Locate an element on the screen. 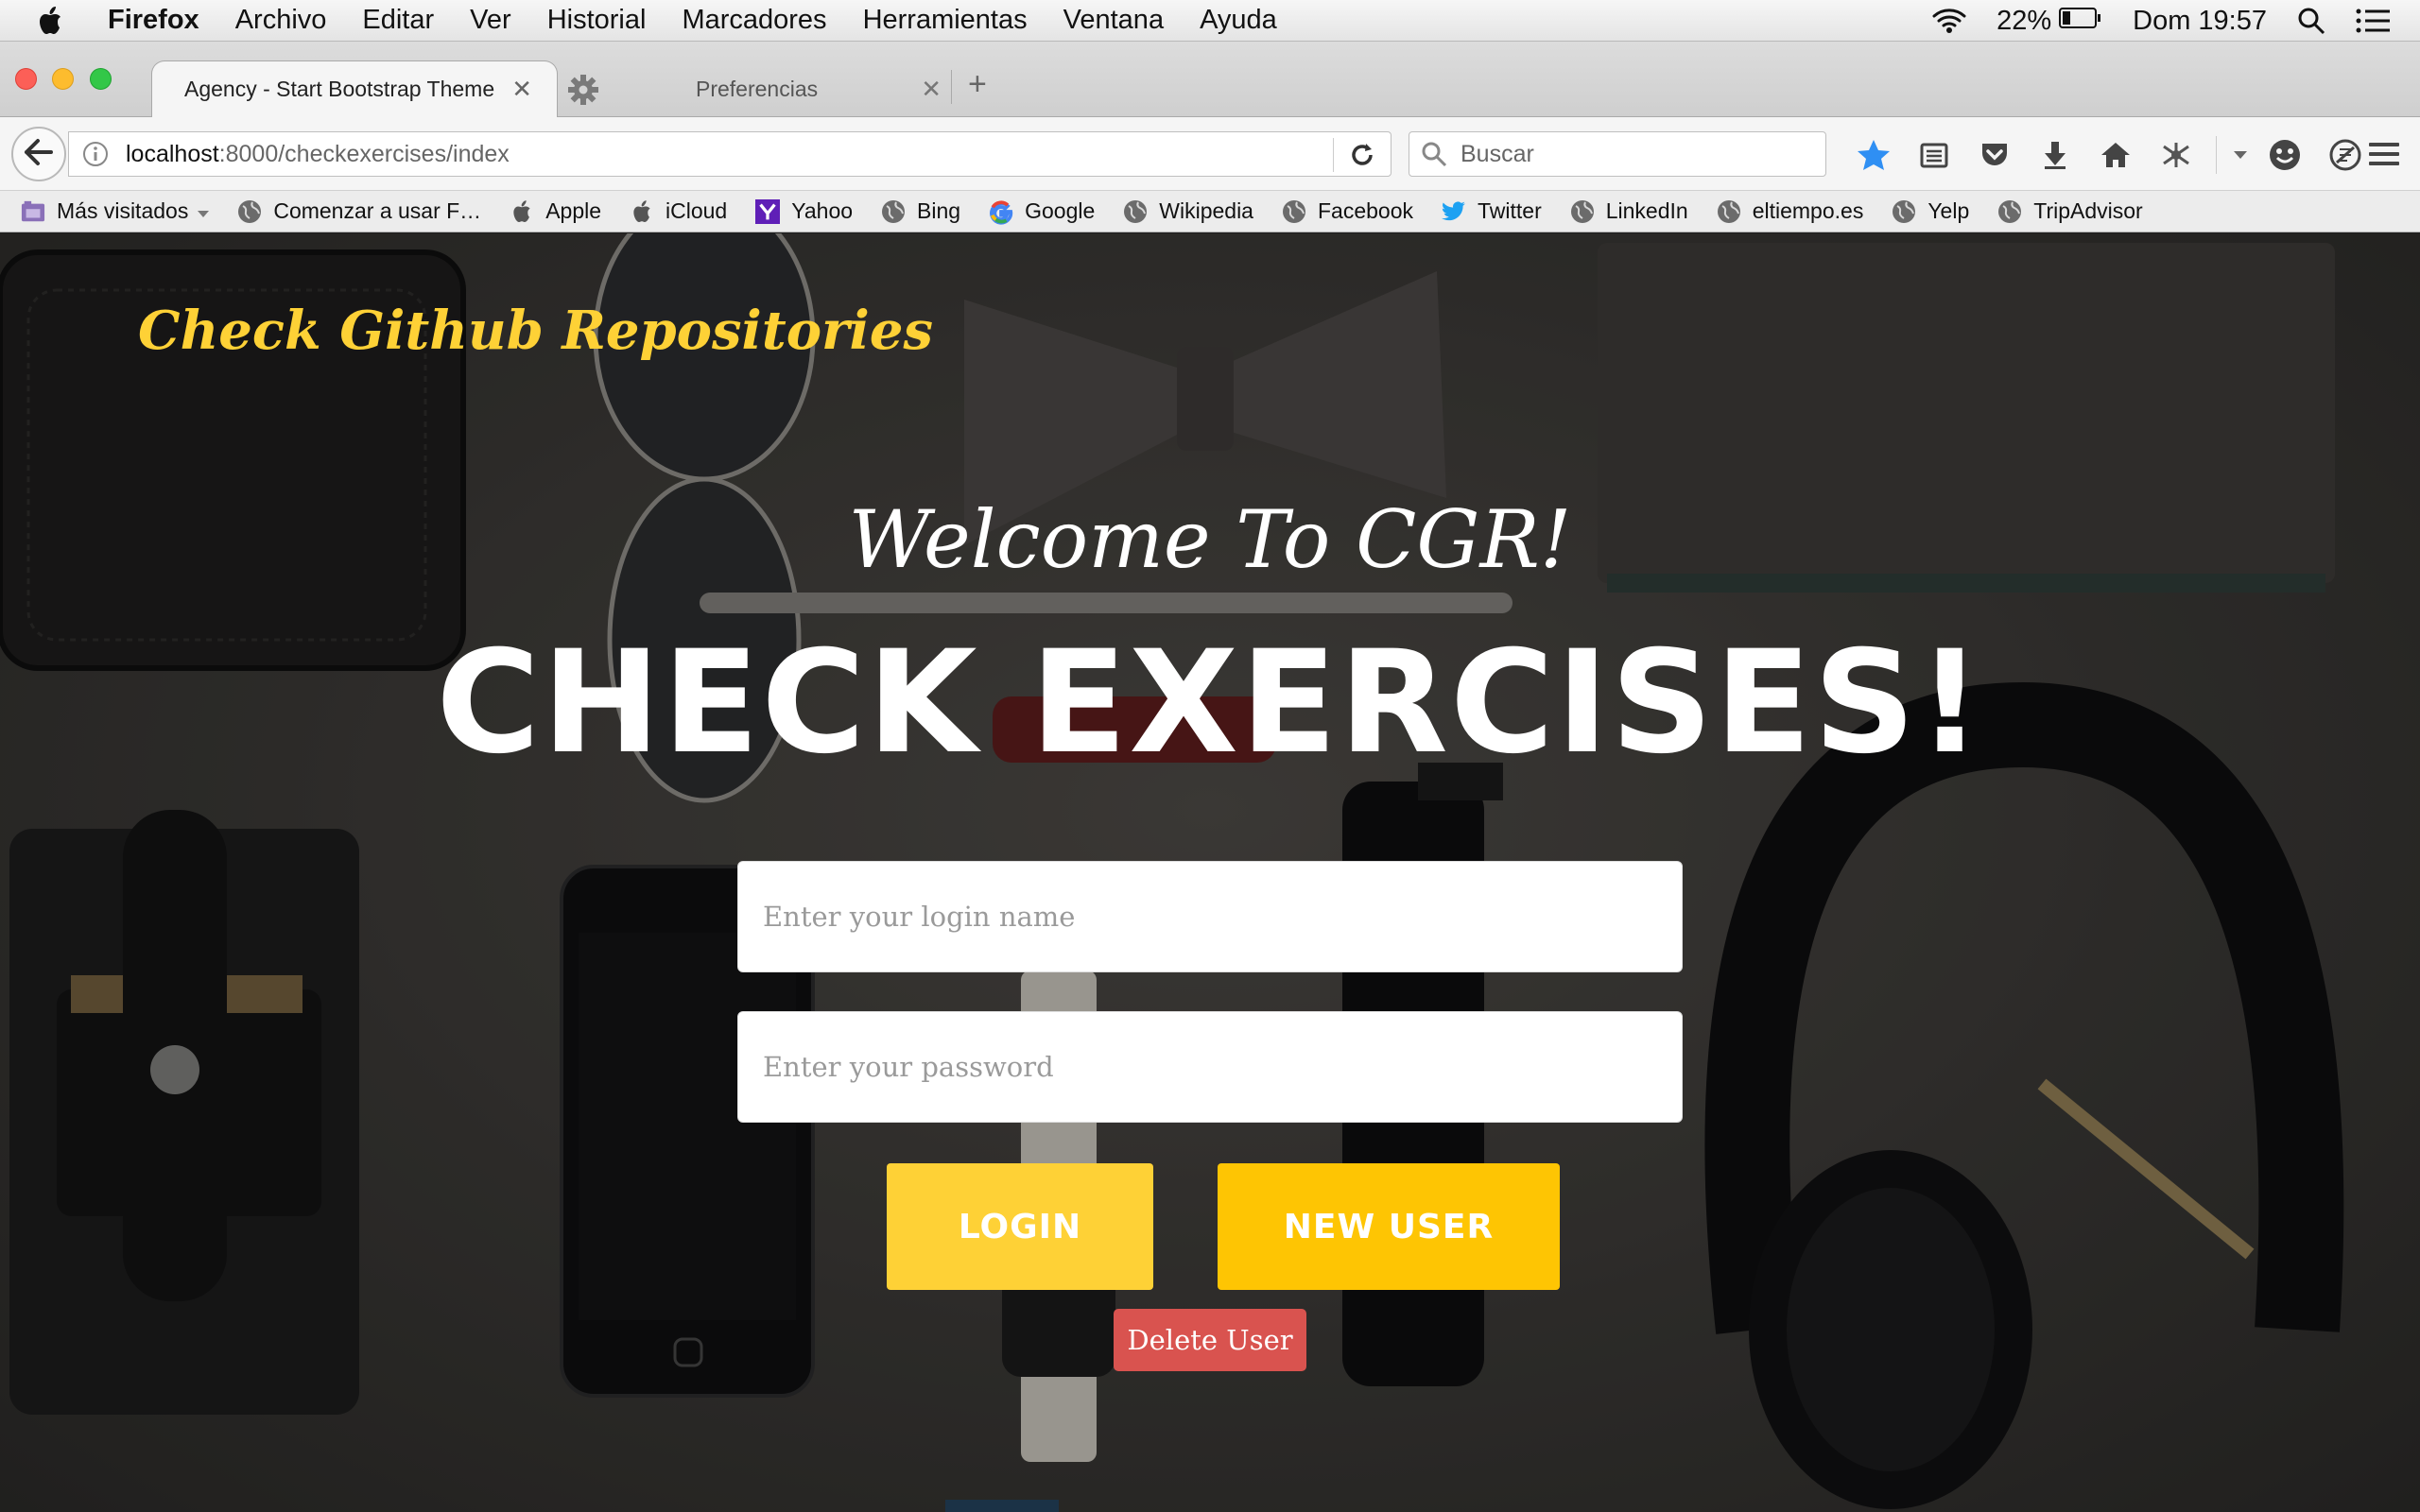 The image size is (2420, 1512). chevron-down-icon is located at coordinates (204, 211).